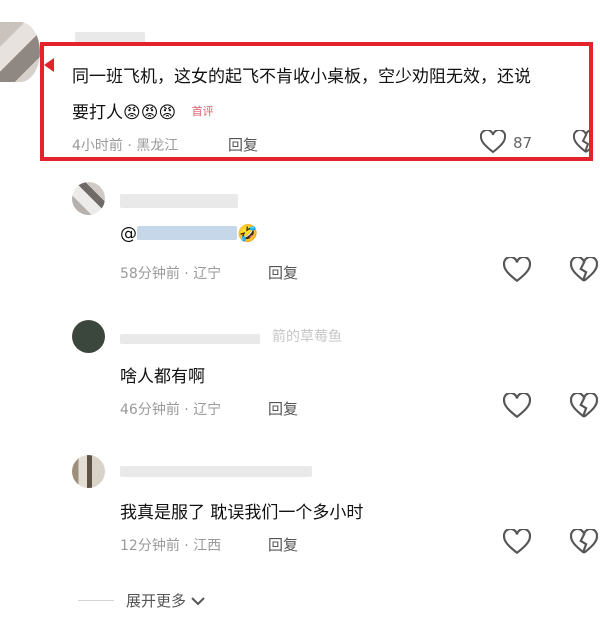 The height and width of the screenshot is (627, 600). I want to click on chevron-down-icon, so click(198, 601).